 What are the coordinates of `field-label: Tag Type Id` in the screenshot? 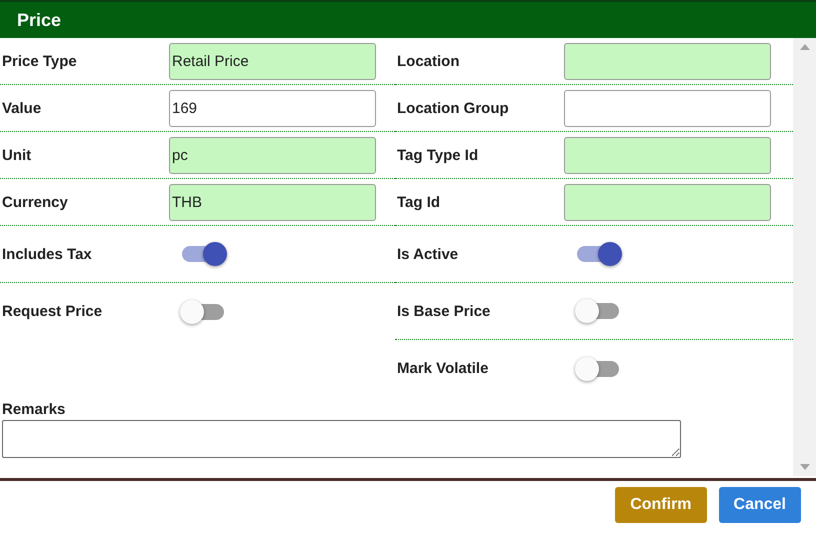 It's located at (438, 155).